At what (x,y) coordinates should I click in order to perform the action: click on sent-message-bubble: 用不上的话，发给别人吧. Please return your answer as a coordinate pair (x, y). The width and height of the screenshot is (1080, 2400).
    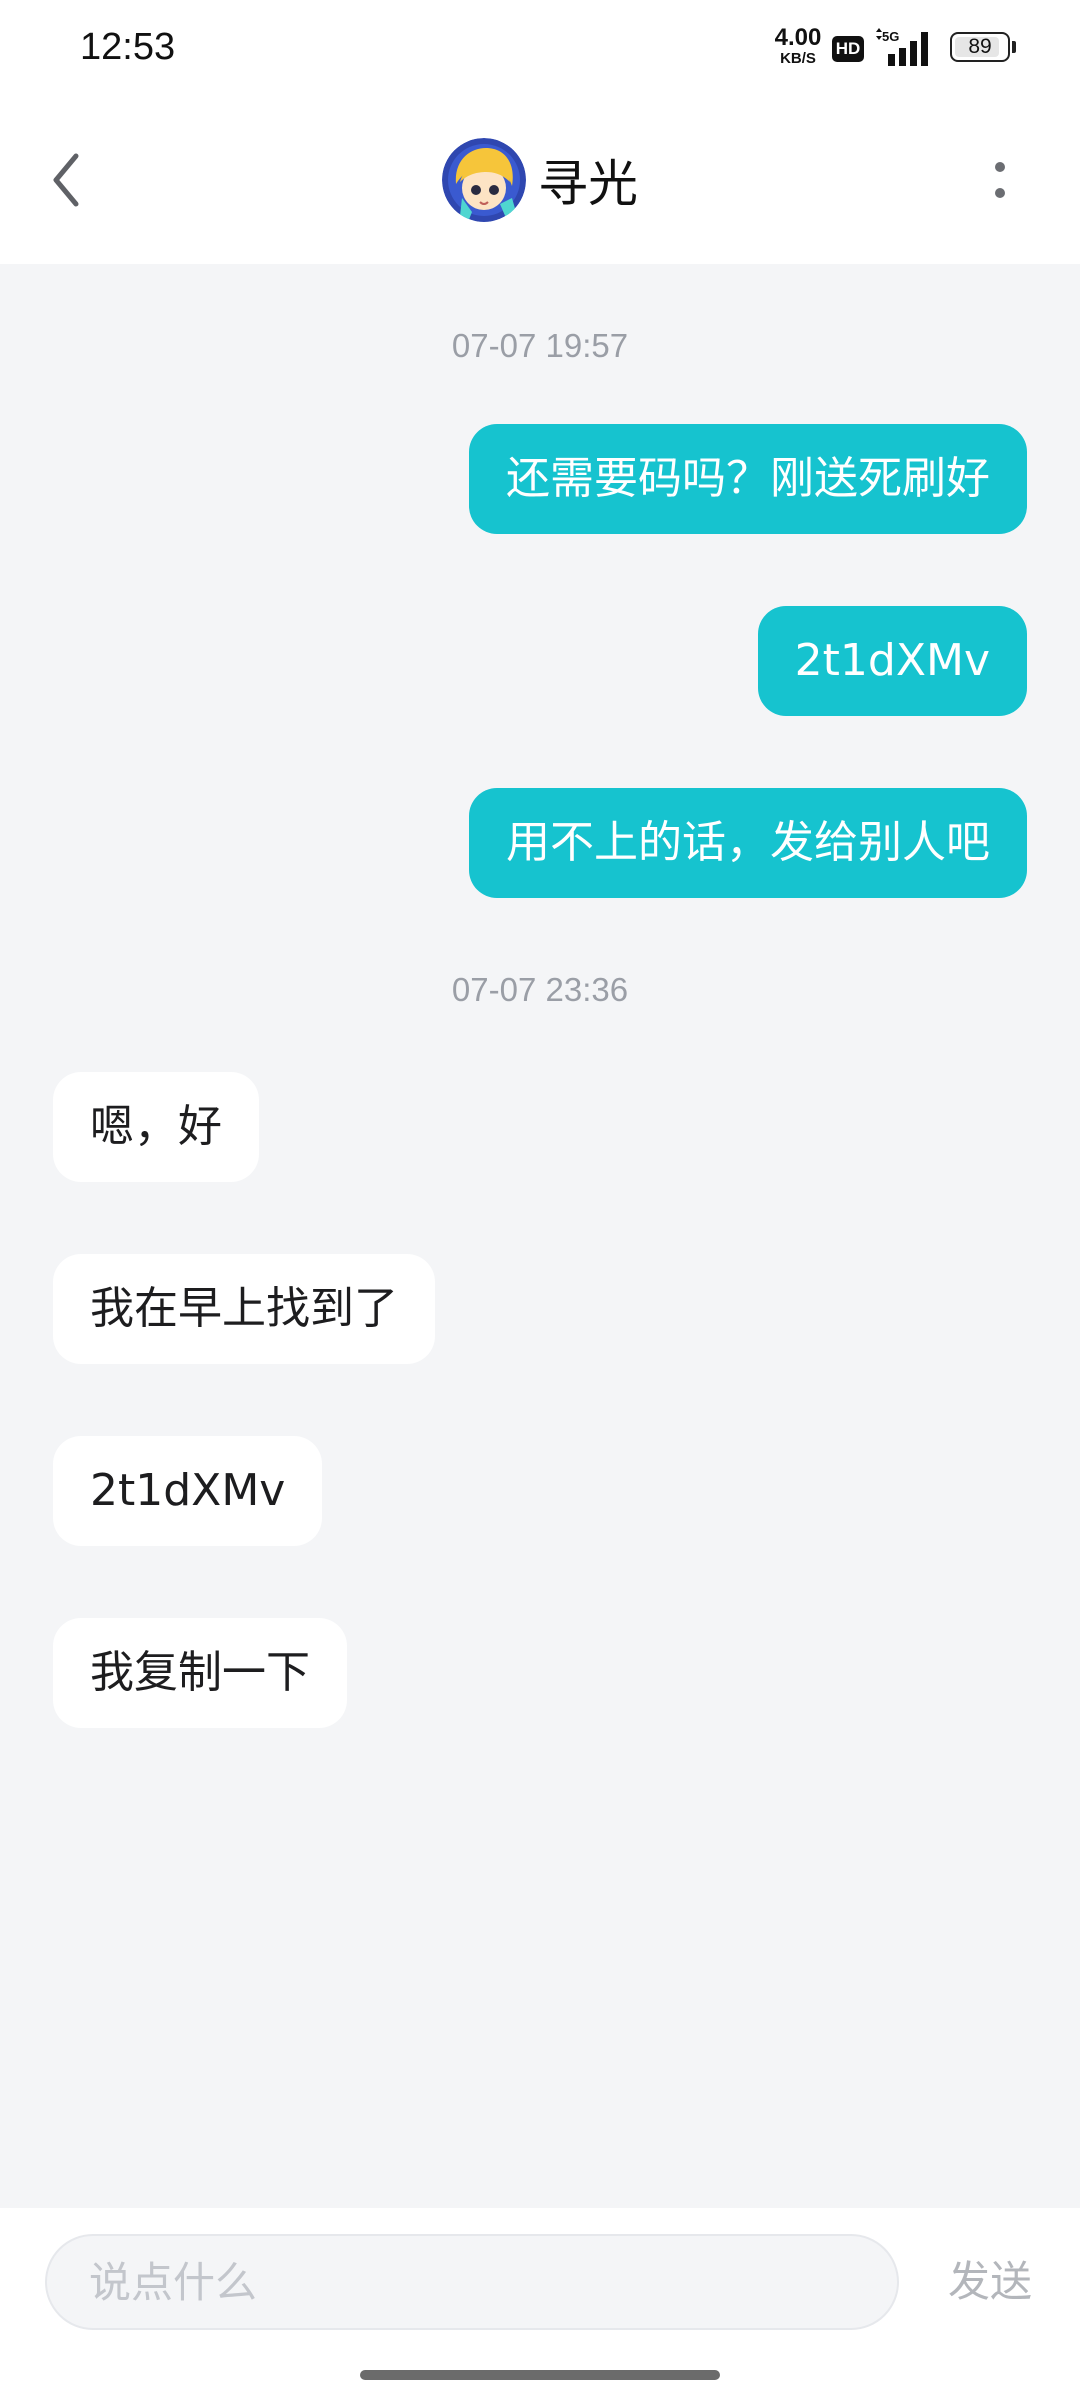
    Looking at the image, I should click on (748, 843).